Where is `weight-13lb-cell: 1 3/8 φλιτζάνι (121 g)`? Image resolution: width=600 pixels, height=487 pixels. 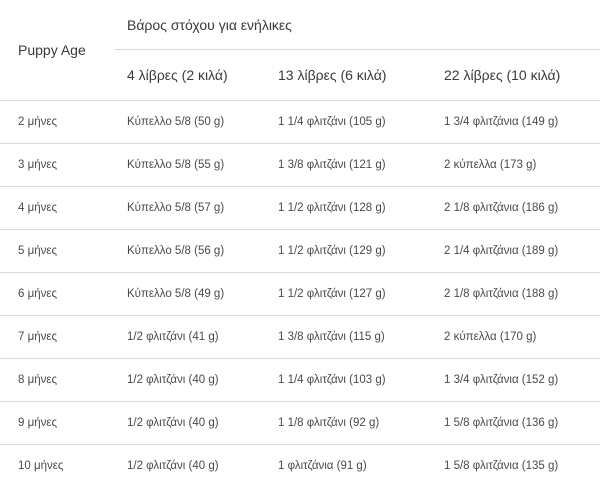
weight-13lb-cell: 1 3/8 φλιτζάνι (121 g) is located at coordinates (349, 165).